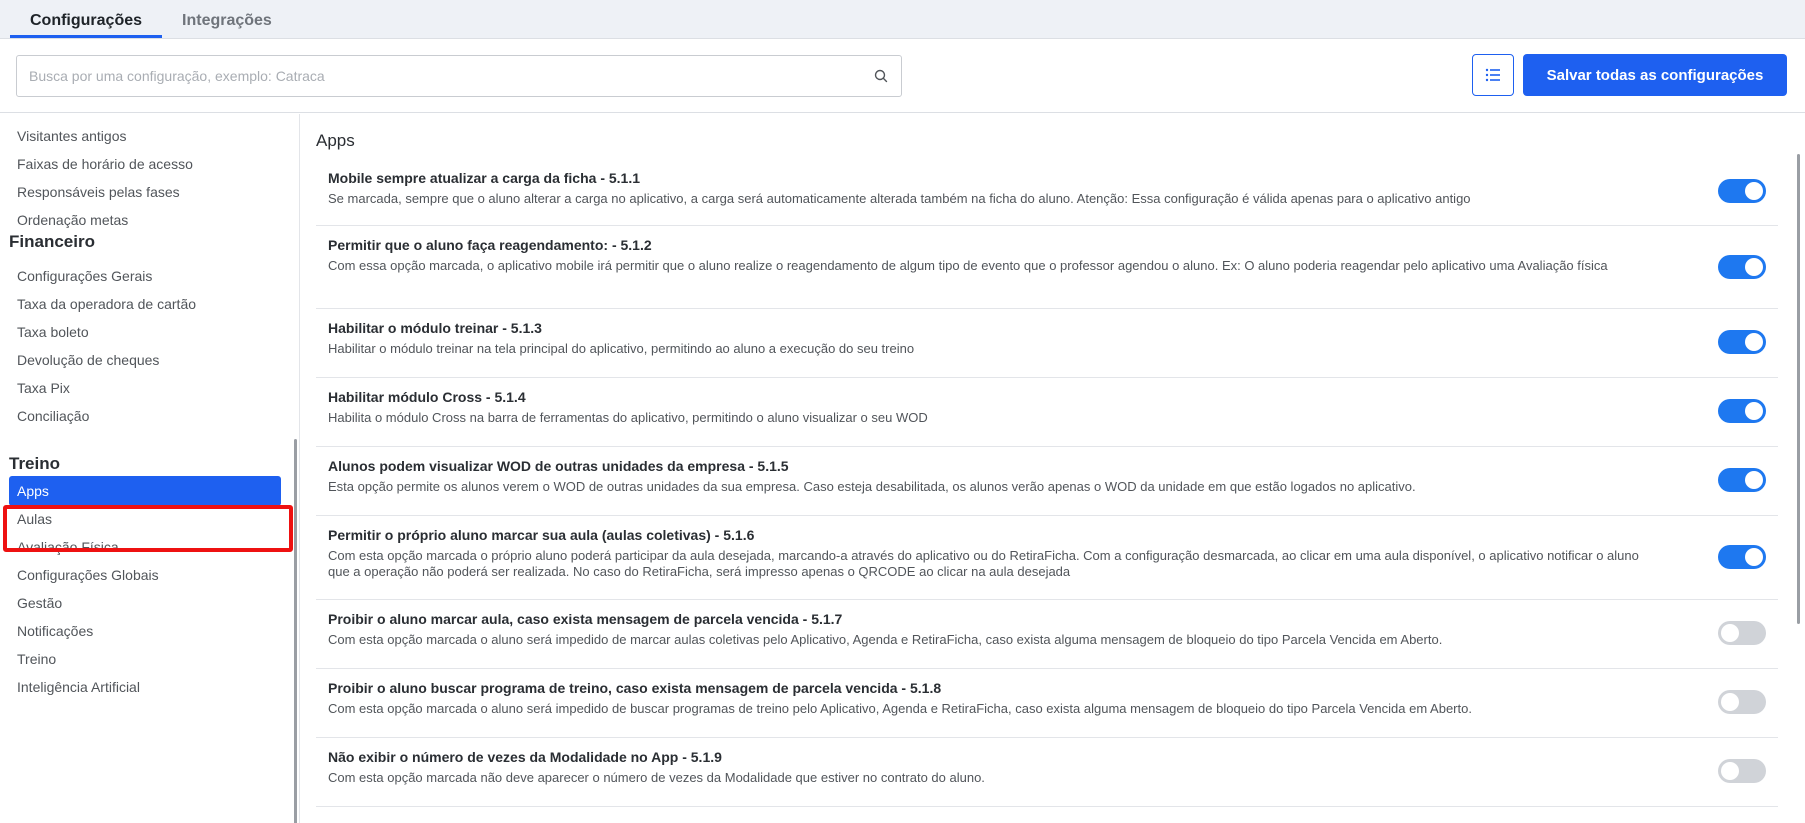  I want to click on list-icon, so click(1492, 75).